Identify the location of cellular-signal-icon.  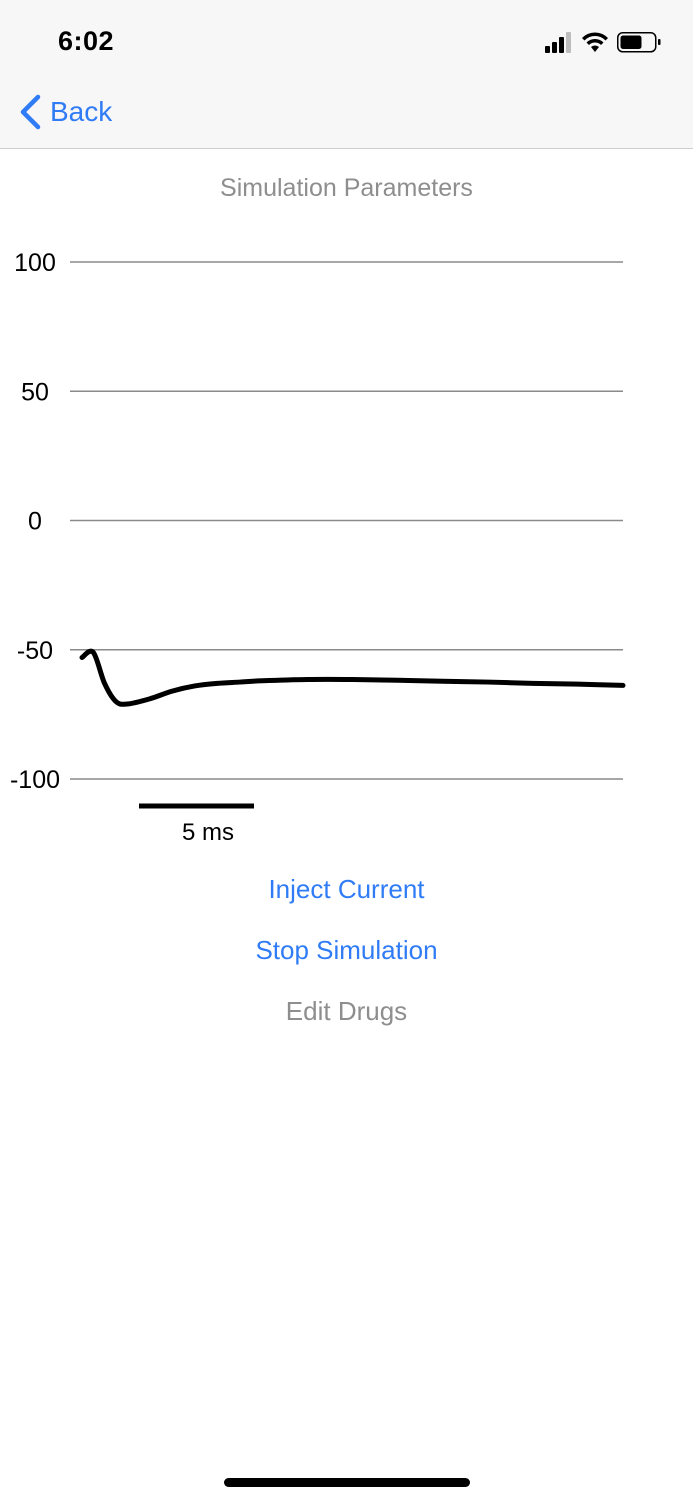
(558, 42).